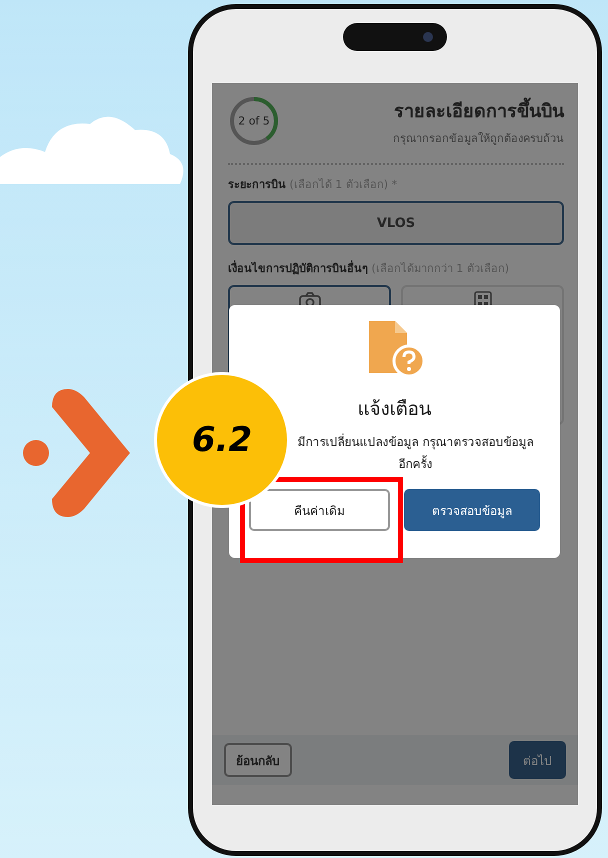  What do you see at coordinates (395, 409) in the screenshot?
I see `dialog-title: แจ้งเตือน` at bounding box center [395, 409].